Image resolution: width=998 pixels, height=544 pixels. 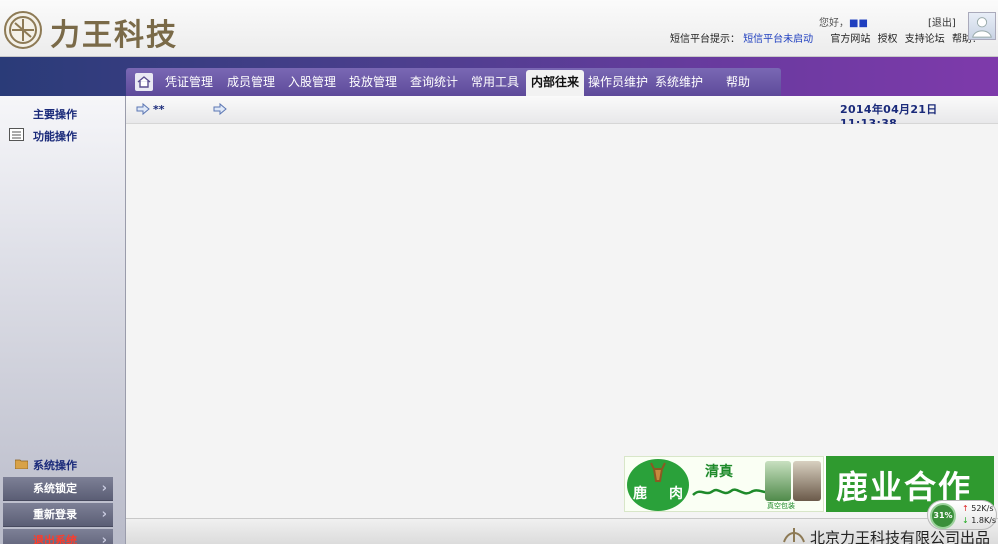 I want to click on user-avatar-icon, so click(x=982, y=27).